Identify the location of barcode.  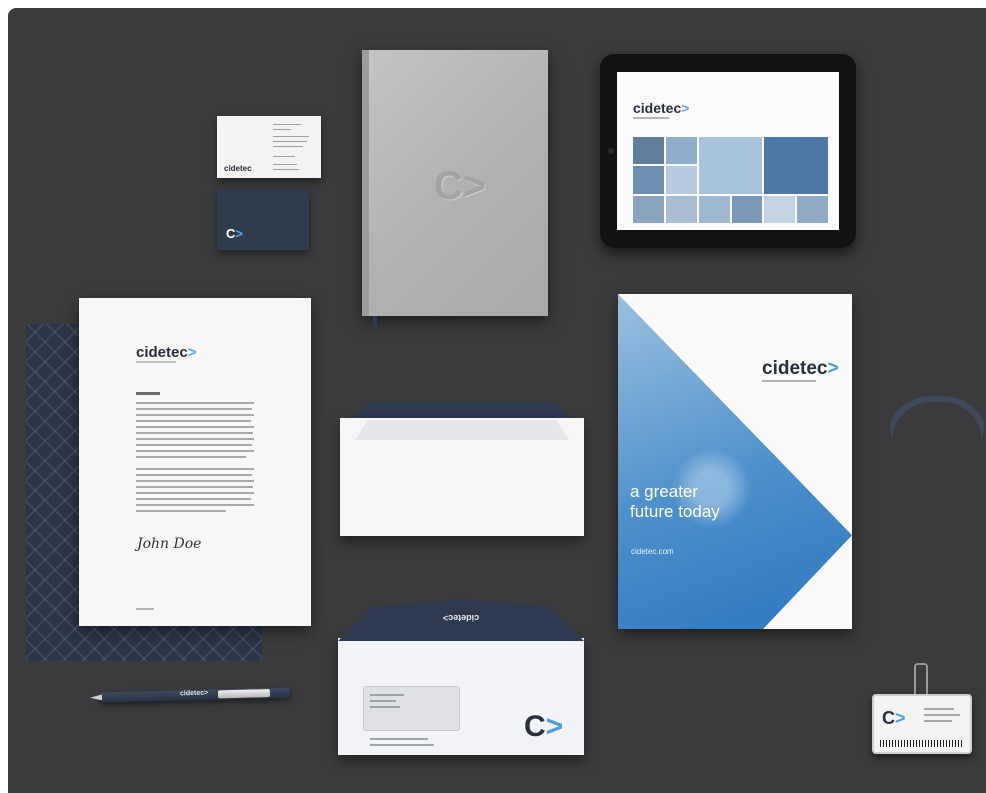
(922, 743).